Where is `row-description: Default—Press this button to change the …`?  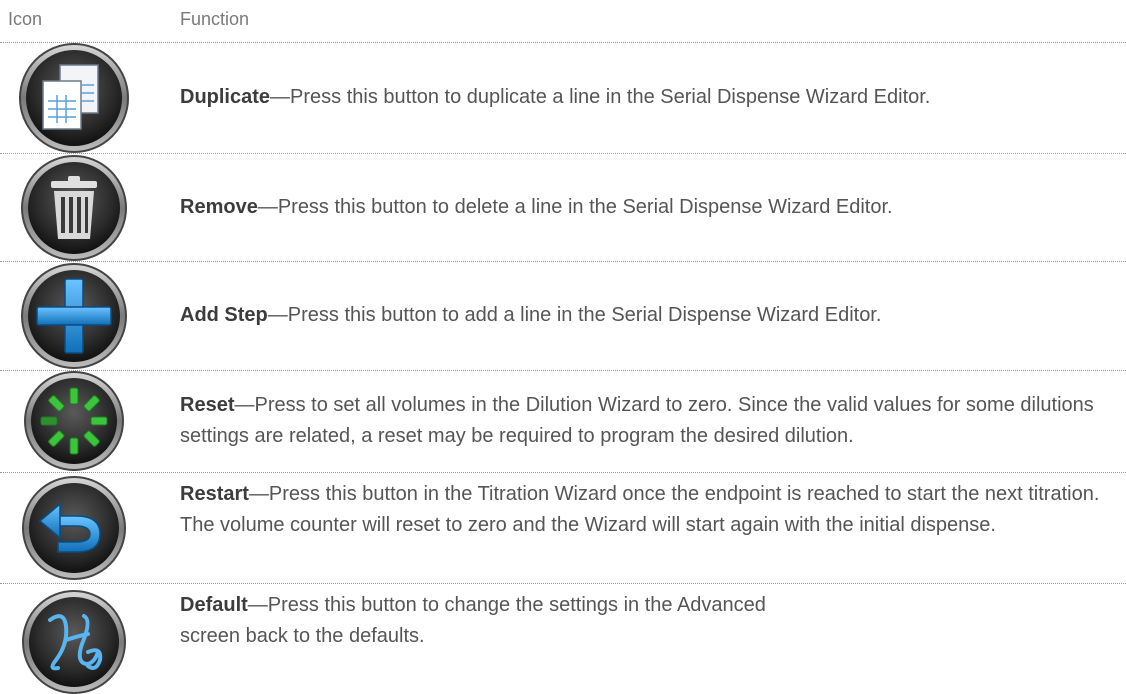 row-description: Default—Press this button to change the … is located at coordinates (503, 621).